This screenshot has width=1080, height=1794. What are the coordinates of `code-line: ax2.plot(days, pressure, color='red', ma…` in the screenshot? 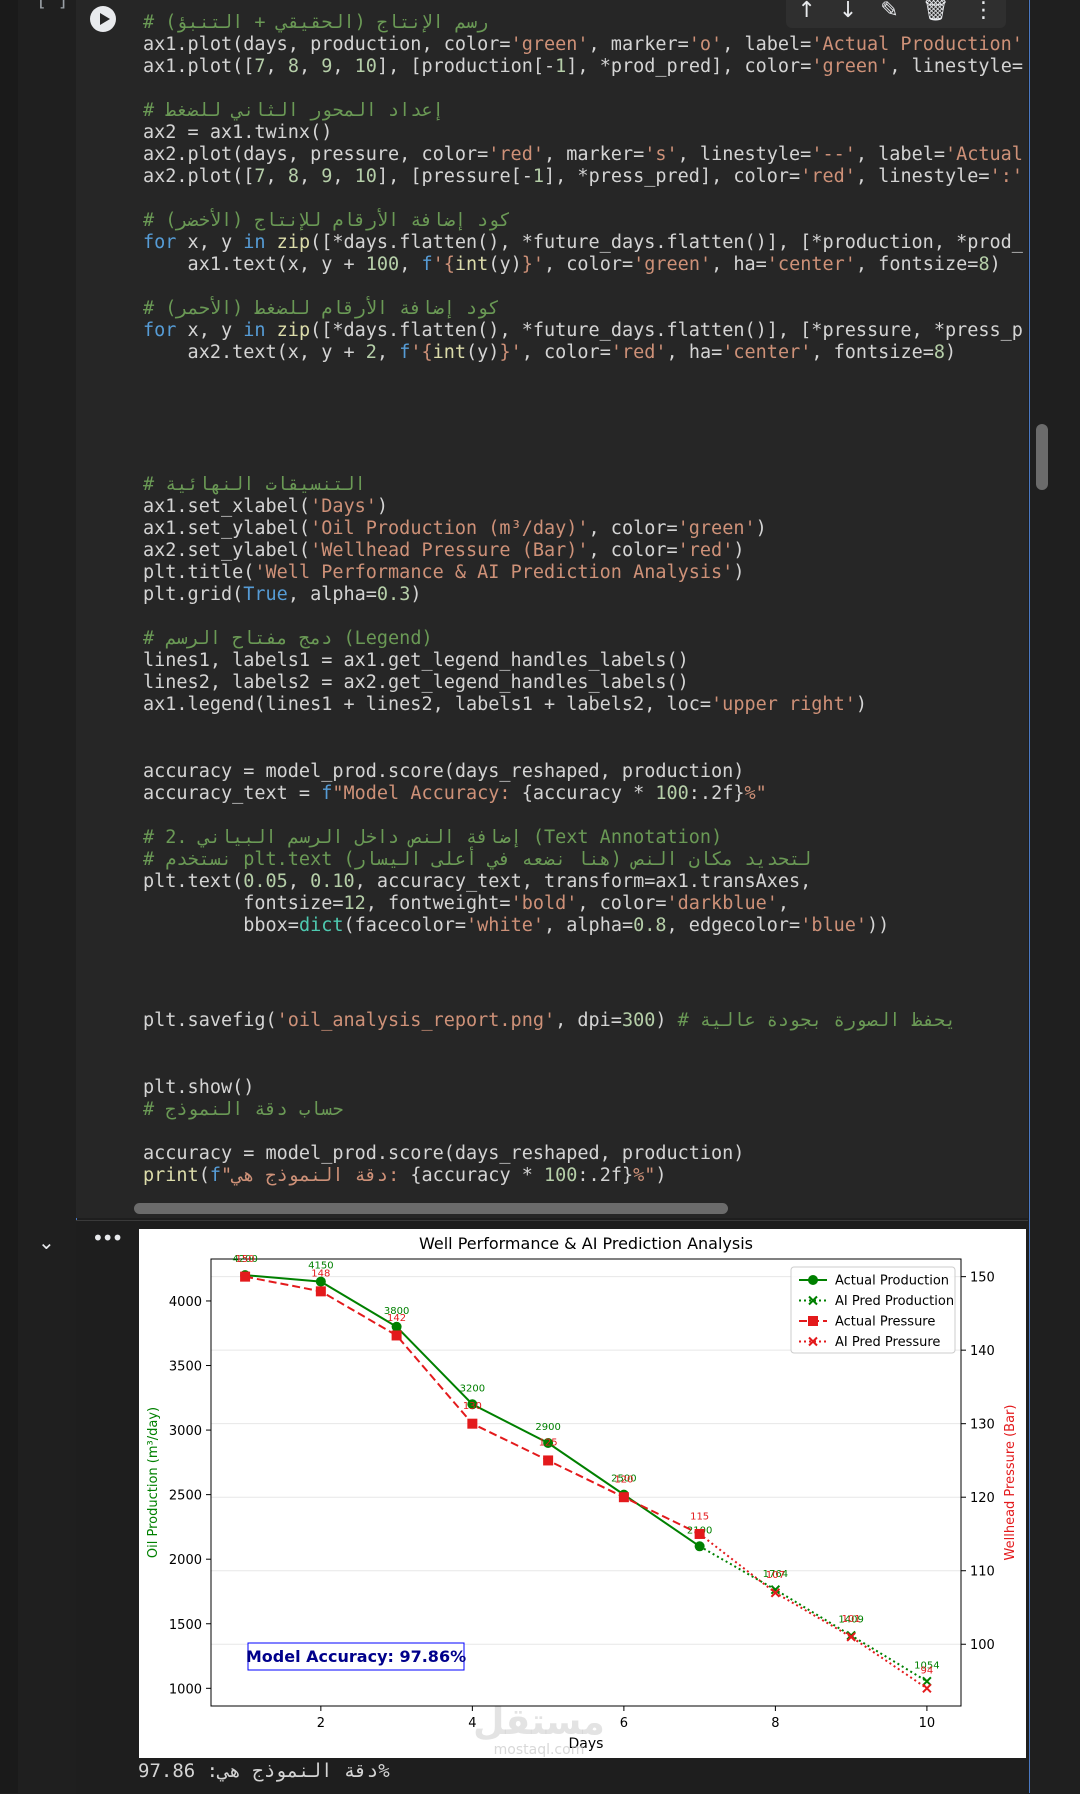 It's located at (583, 155).